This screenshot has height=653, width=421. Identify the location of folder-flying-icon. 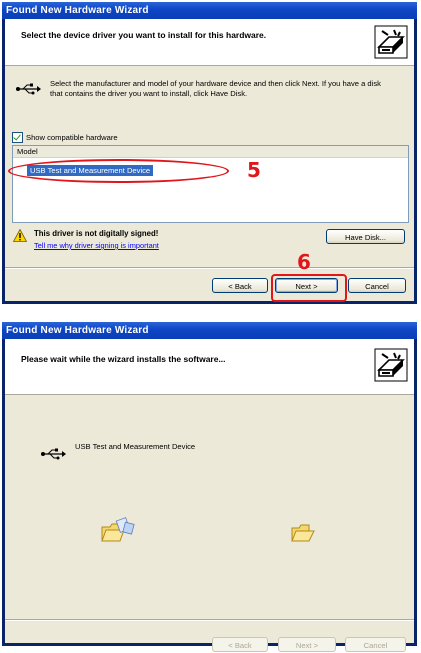
(118, 529).